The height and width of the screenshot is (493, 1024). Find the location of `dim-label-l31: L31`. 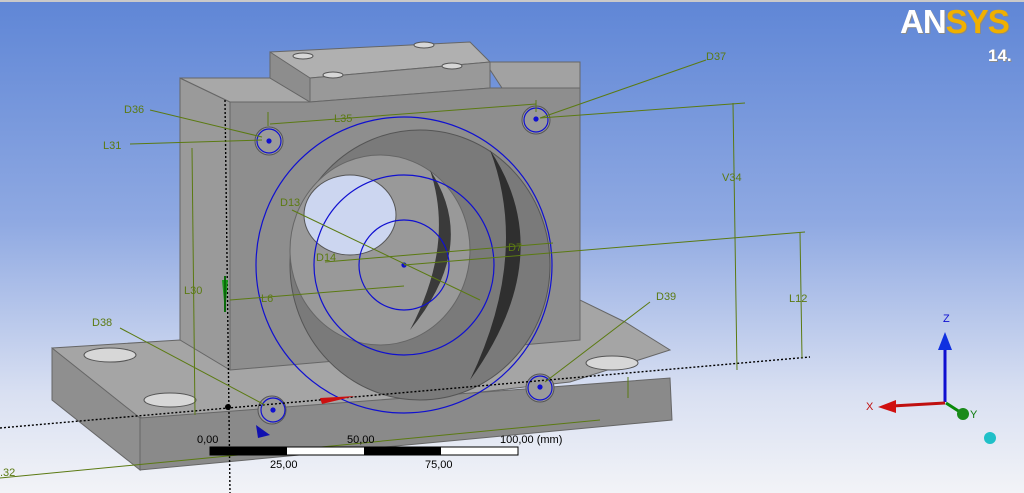

dim-label-l31: L31 is located at coordinates (112, 146).